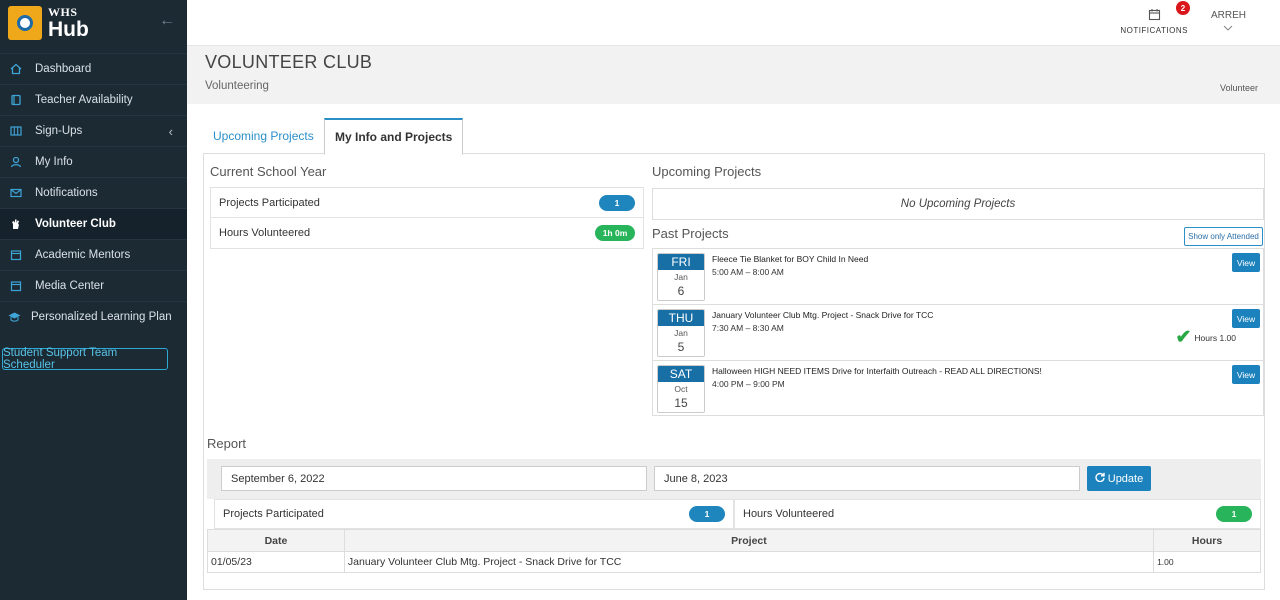  What do you see at coordinates (474, 514) in the screenshot?
I see `report-projects-participated: Projects Participated 1` at bounding box center [474, 514].